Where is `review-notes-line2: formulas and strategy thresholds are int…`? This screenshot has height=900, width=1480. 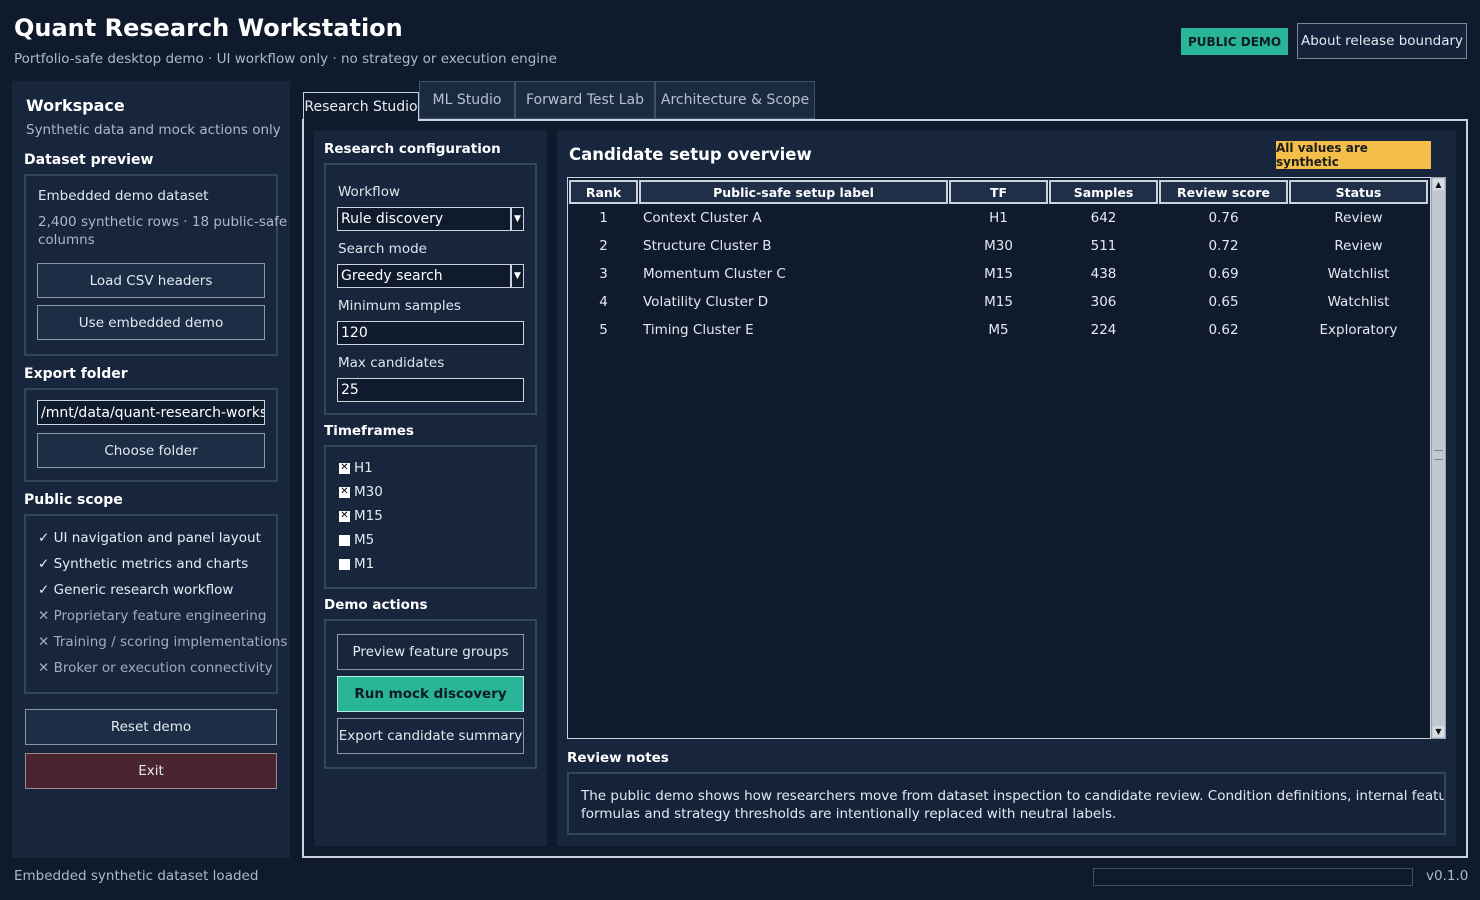
review-notes-line2: formulas and strategy thresholds are int… is located at coordinates (849, 814).